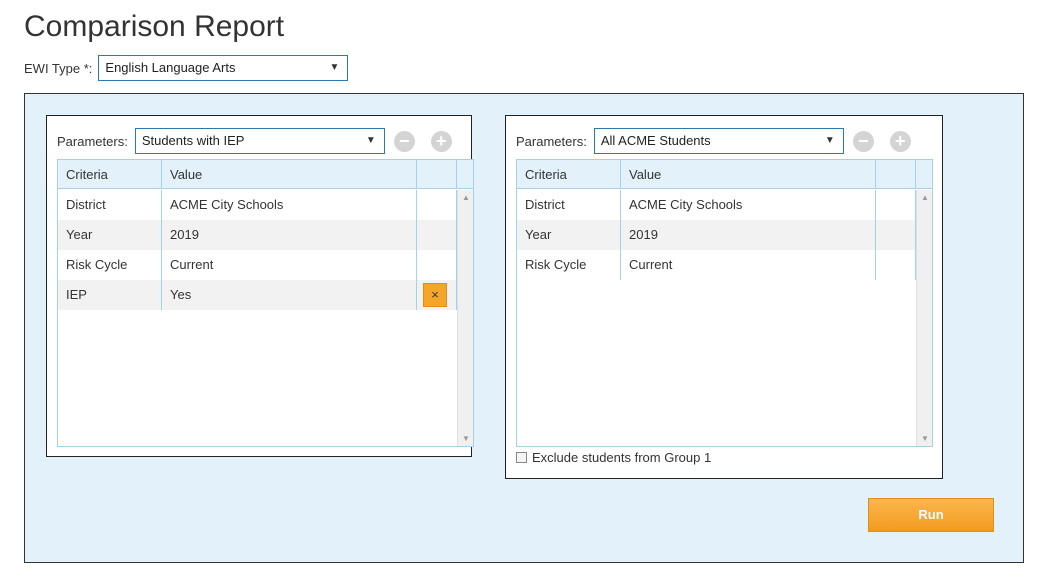  Describe the element at coordinates (170, 67) in the screenshot. I see `ewi-type-value: English Language Arts` at that location.